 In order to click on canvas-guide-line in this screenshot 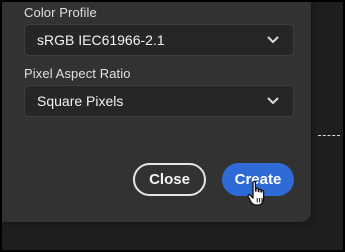, I will do `click(329, 135)`.